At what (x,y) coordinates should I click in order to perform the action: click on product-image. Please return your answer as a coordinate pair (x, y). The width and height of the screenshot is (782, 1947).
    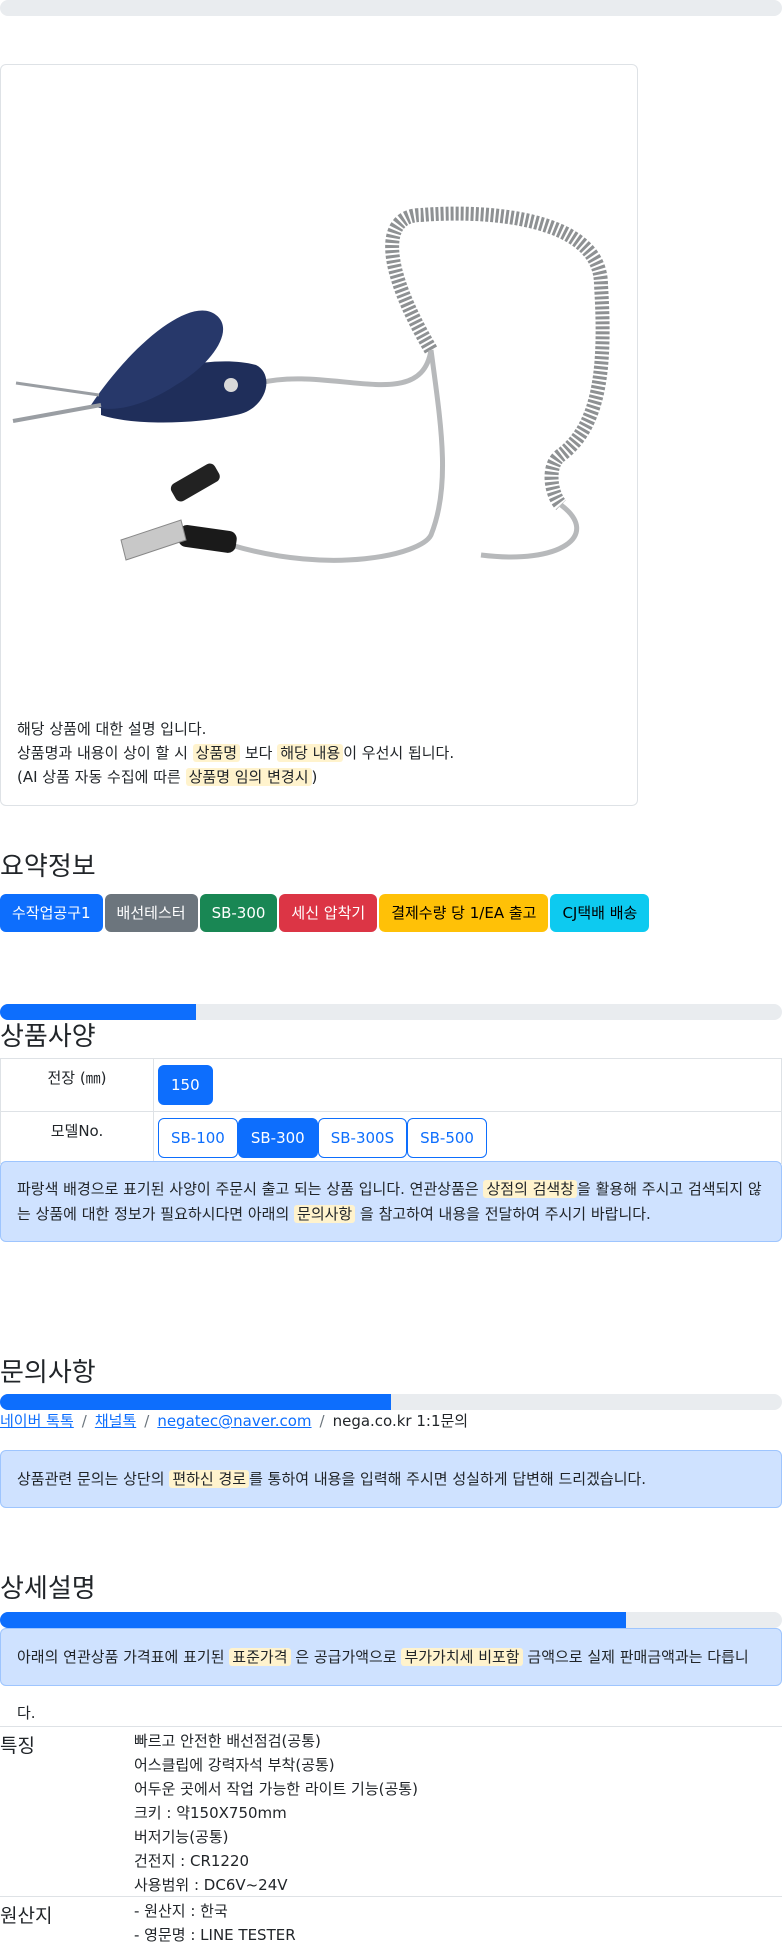
    Looking at the image, I should click on (311, 384).